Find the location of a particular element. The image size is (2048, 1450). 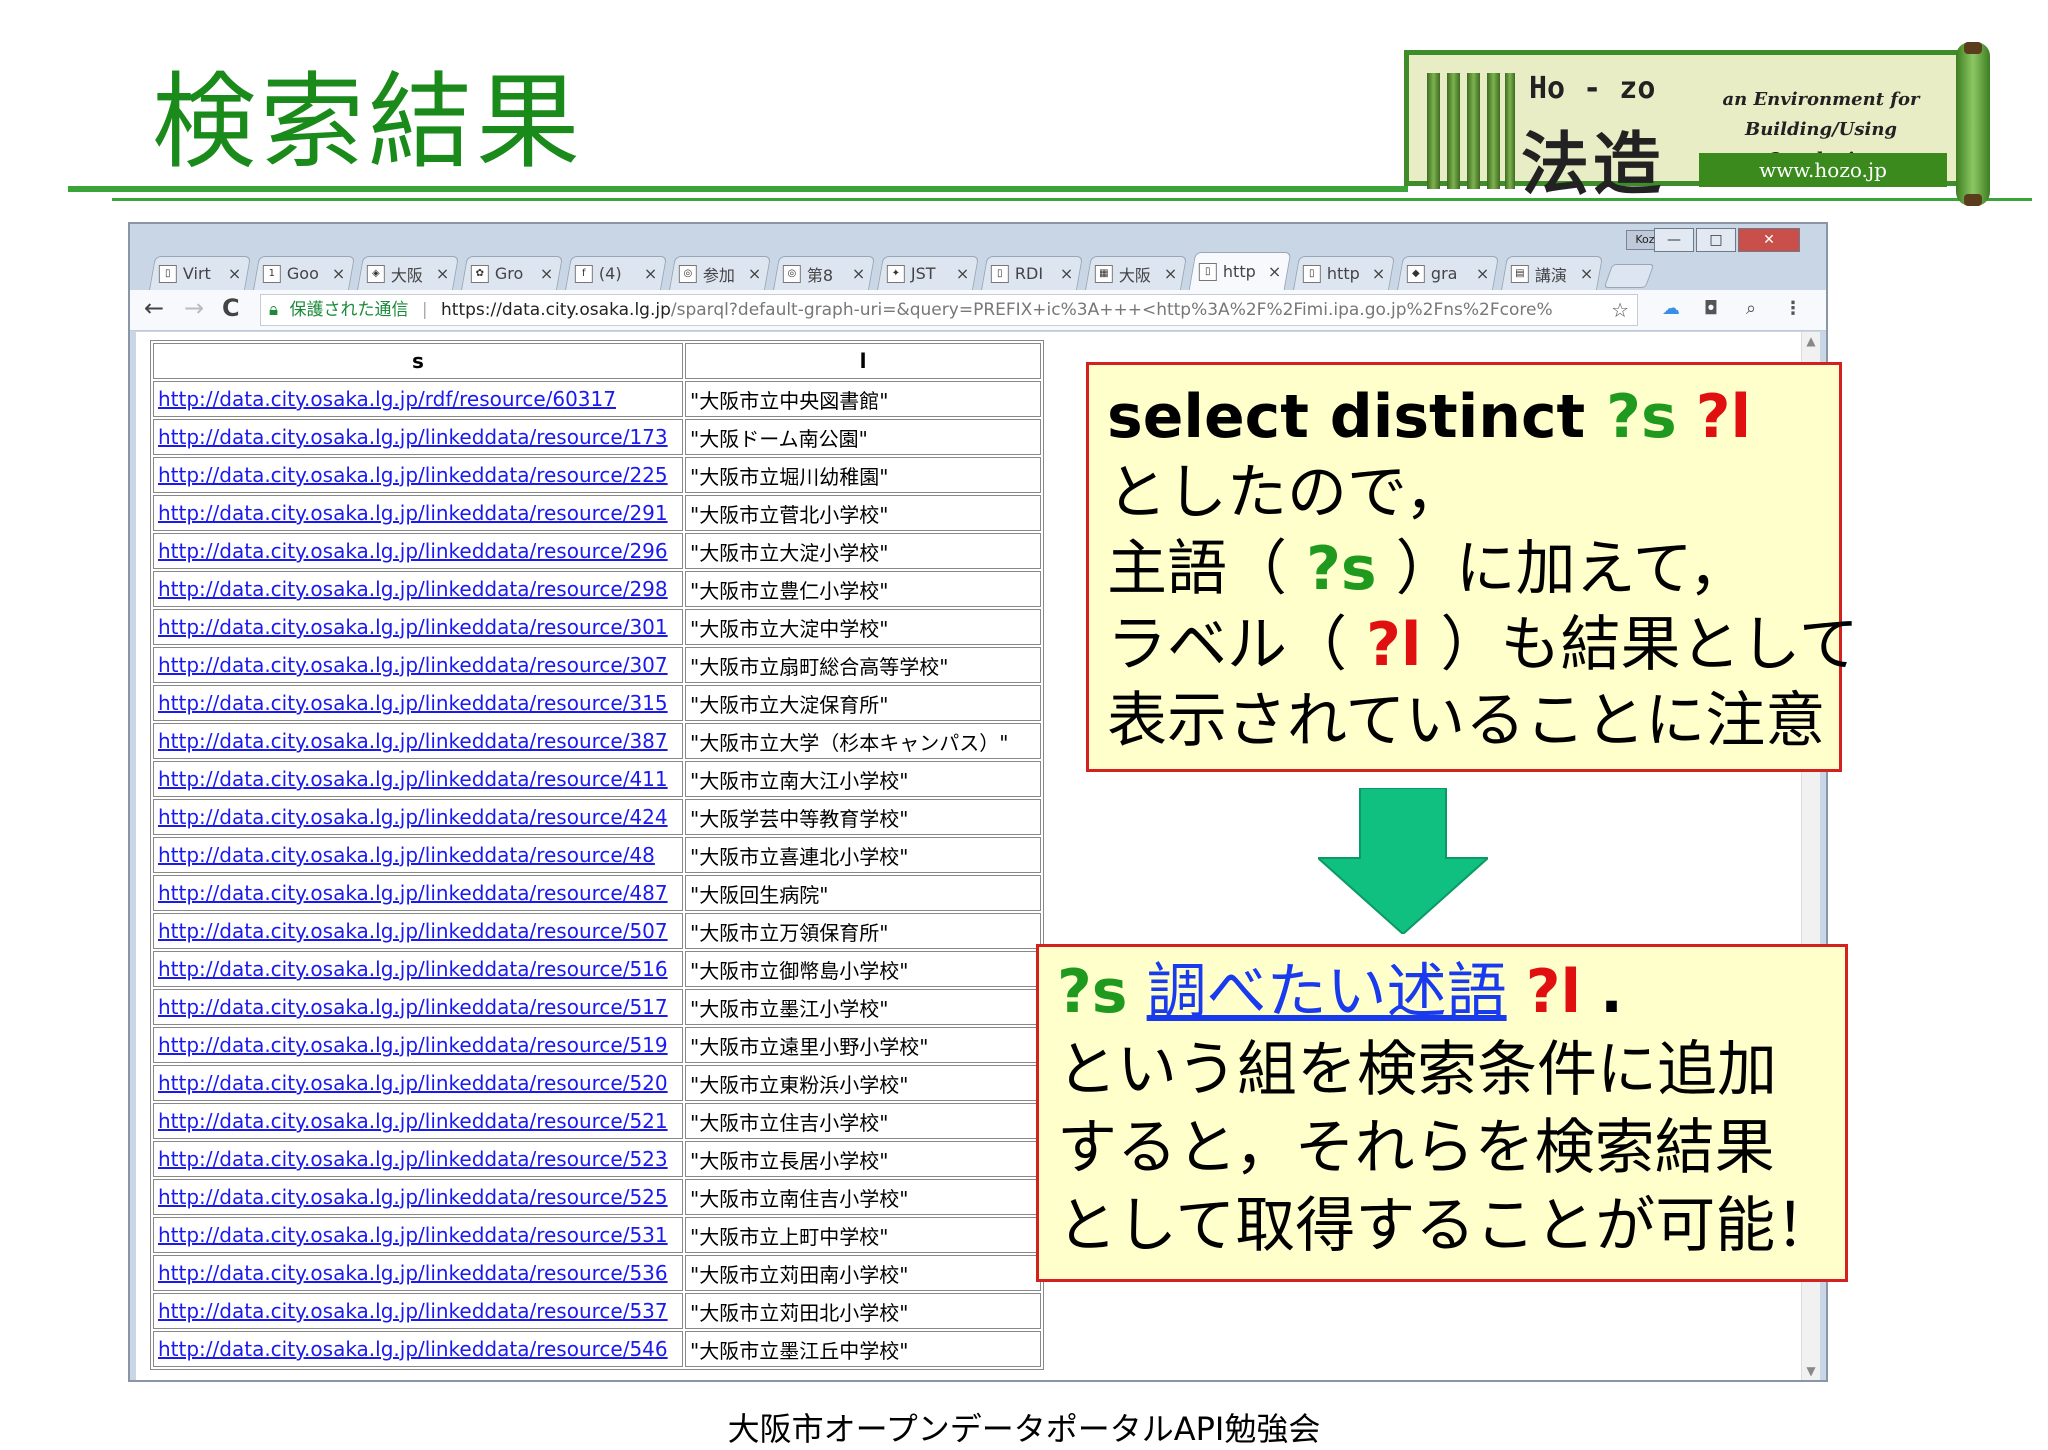

search-extension-icon: ⌕ is located at coordinates (1751, 309).